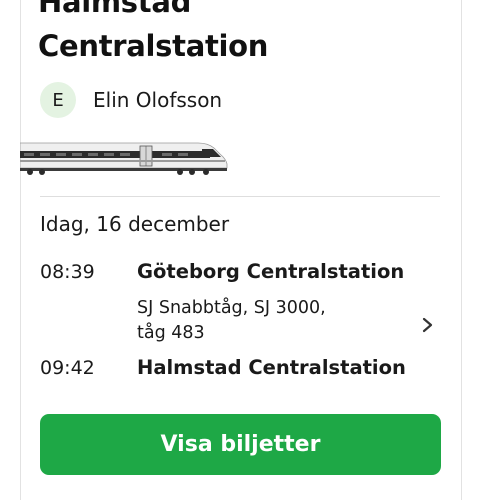  I want to click on show-tickets-button: Visa biljetter, so click(240, 444).